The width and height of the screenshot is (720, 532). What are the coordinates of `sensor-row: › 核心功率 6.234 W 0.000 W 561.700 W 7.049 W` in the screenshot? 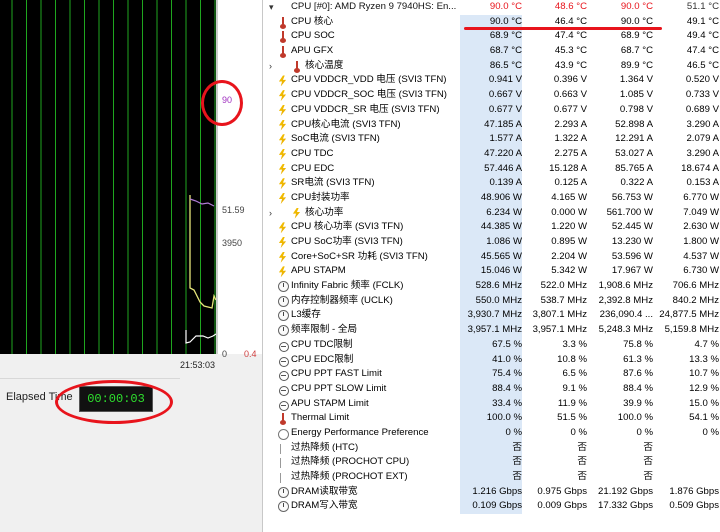 It's located at (491, 213).